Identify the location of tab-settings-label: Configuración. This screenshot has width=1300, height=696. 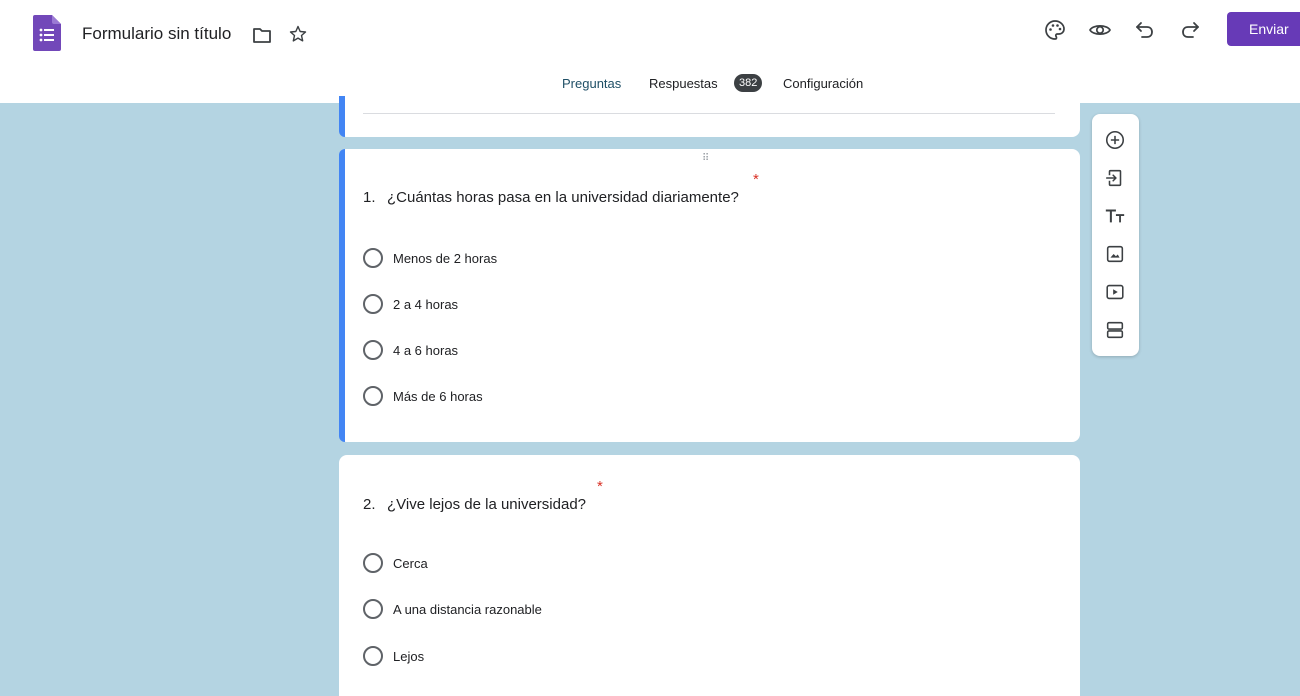
(823, 83).